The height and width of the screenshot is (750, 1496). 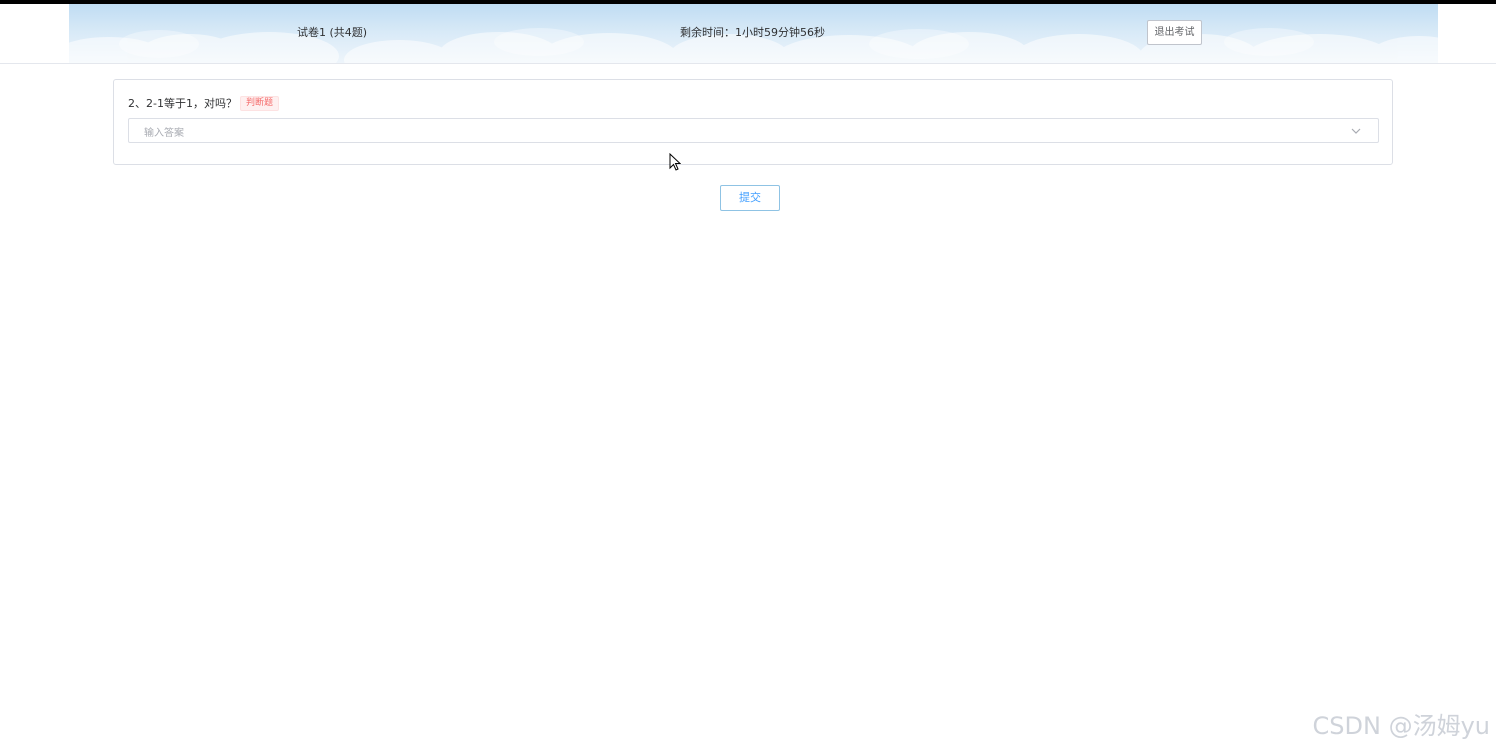 I want to click on question-type-badge: 判断题, so click(x=259, y=103).